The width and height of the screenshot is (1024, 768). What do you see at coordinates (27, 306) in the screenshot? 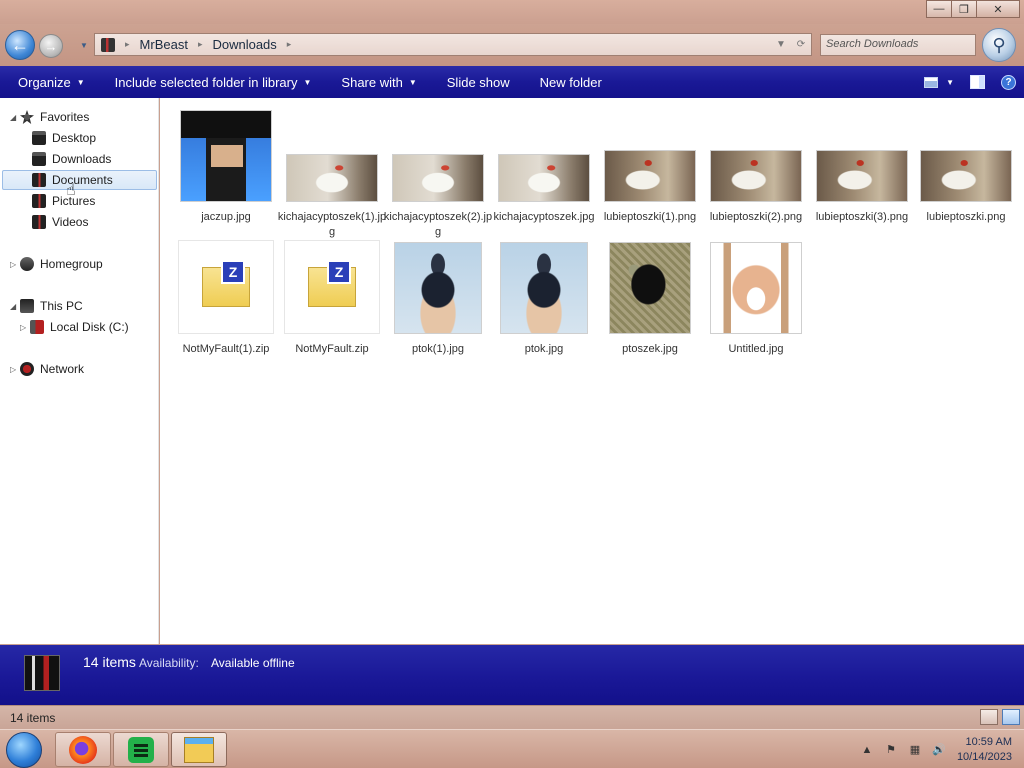
I see `computer-icon` at bounding box center [27, 306].